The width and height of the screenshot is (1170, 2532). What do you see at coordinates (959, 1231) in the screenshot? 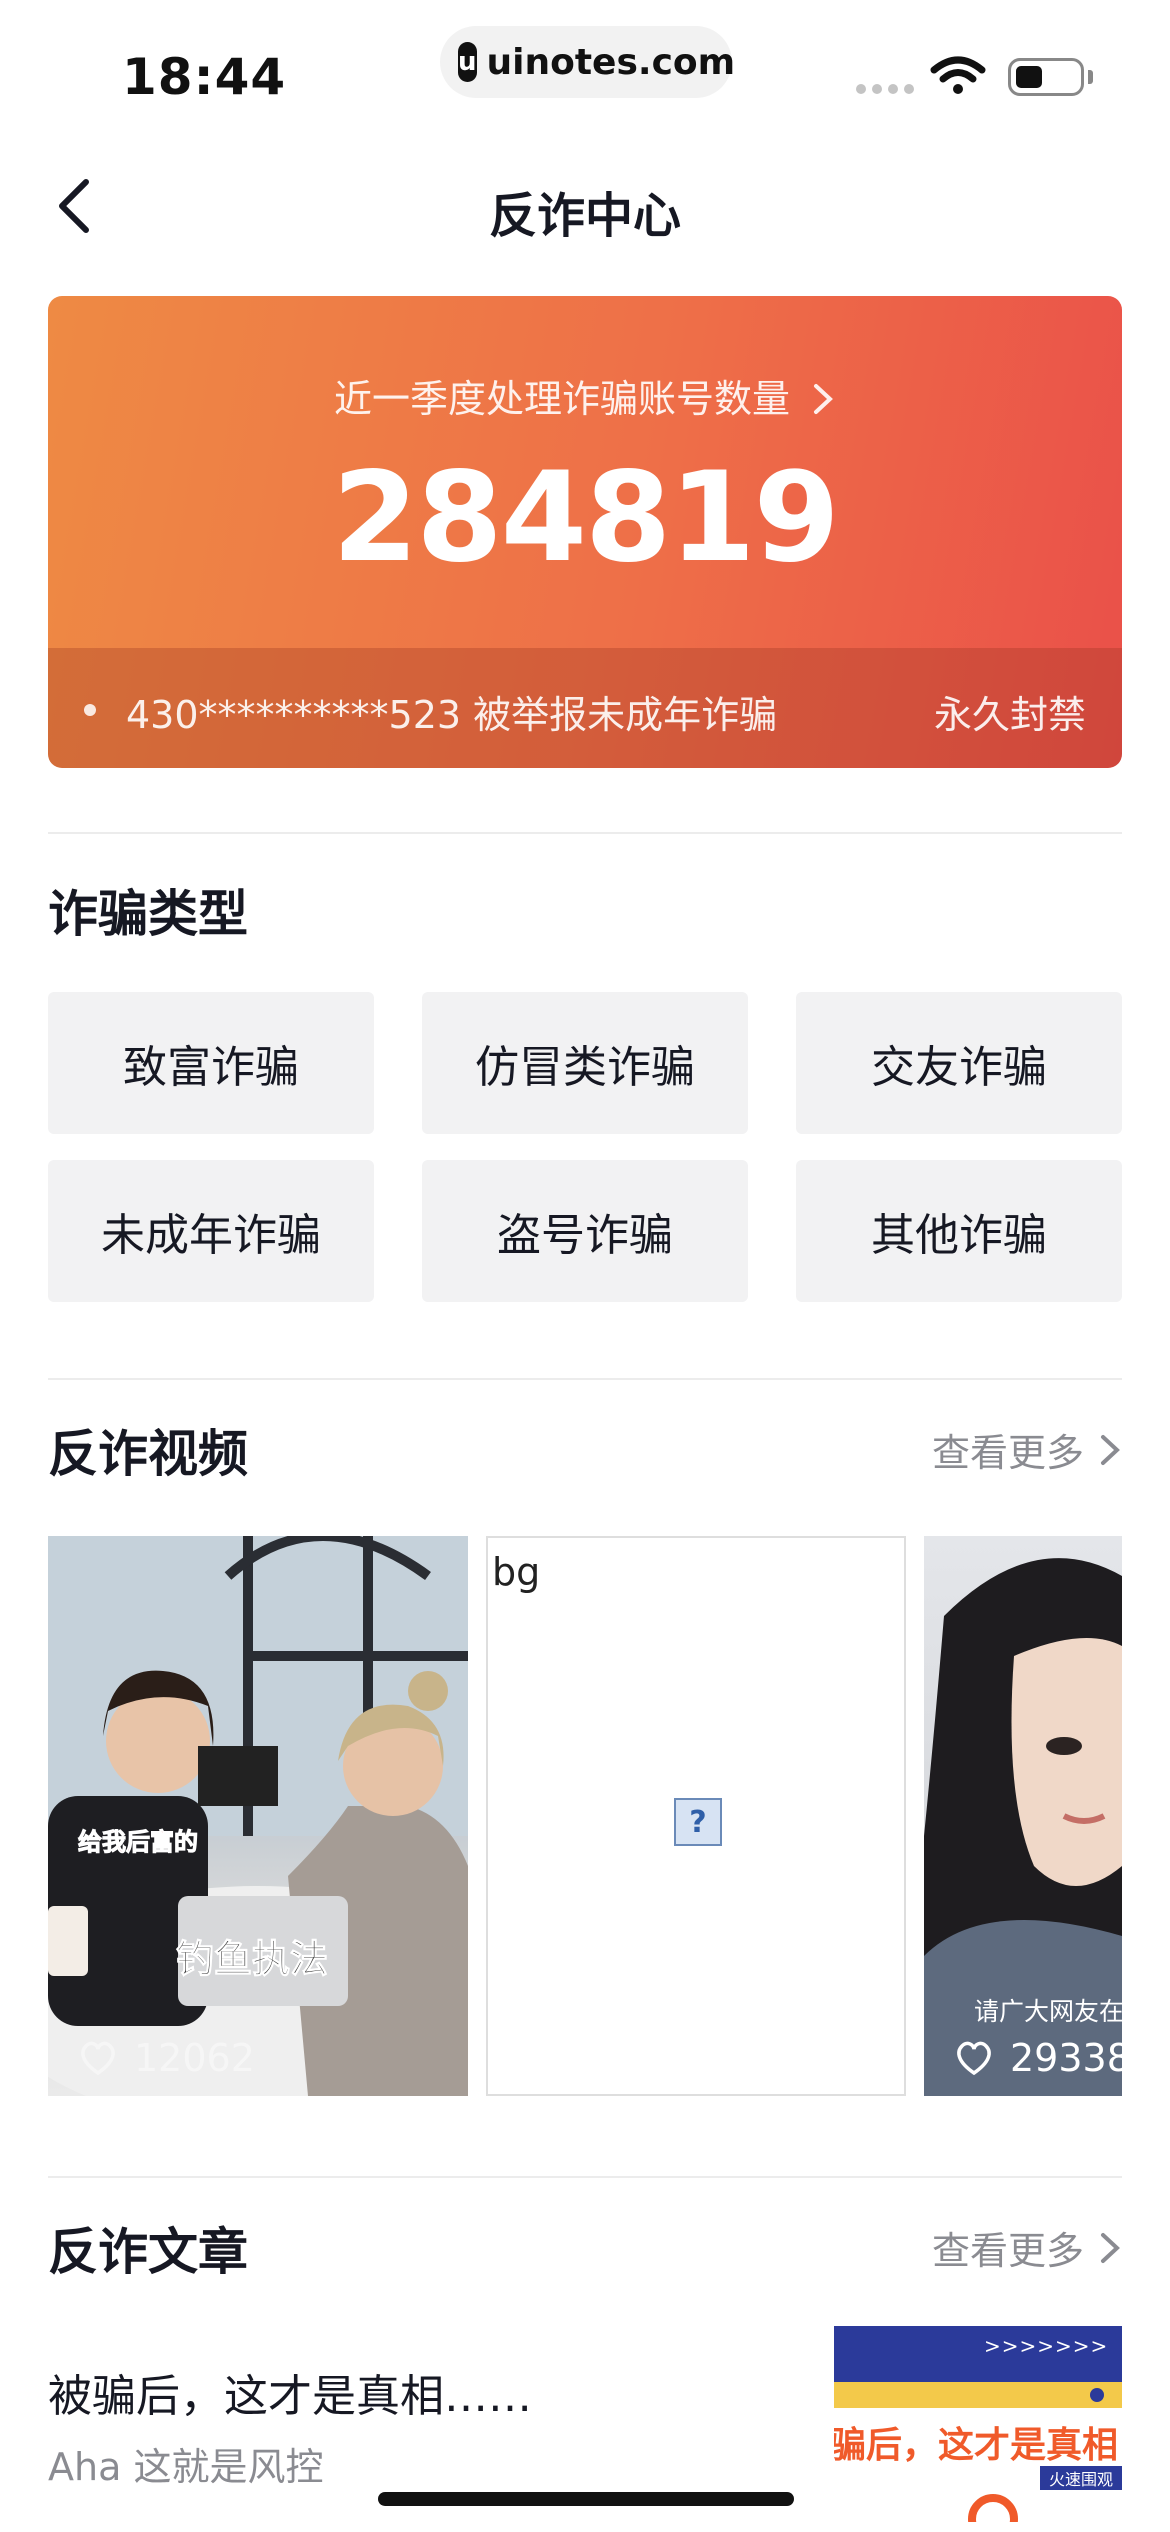
I see `fraud-type-other: 其他诈骗` at bounding box center [959, 1231].